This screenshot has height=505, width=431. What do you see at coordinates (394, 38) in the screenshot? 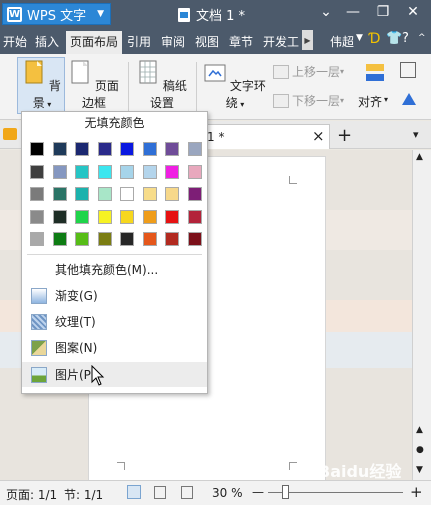
I see `tshirt-icon: 👕` at bounding box center [394, 38].